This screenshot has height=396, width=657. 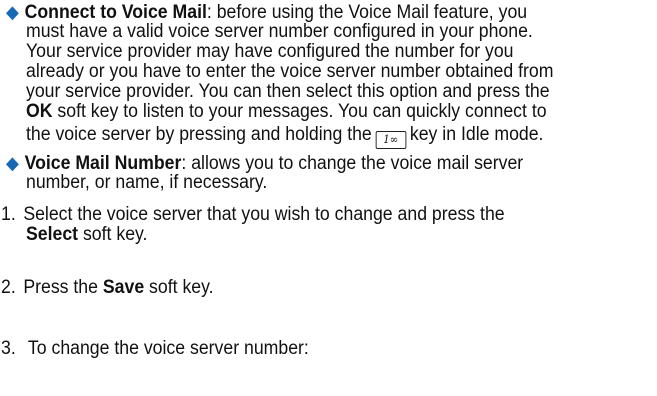 What do you see at coordinates (103, 163) in the screenshot?
I see `term-voice-mail-number: Voice Mail Number` at bounding box center [103, 163].